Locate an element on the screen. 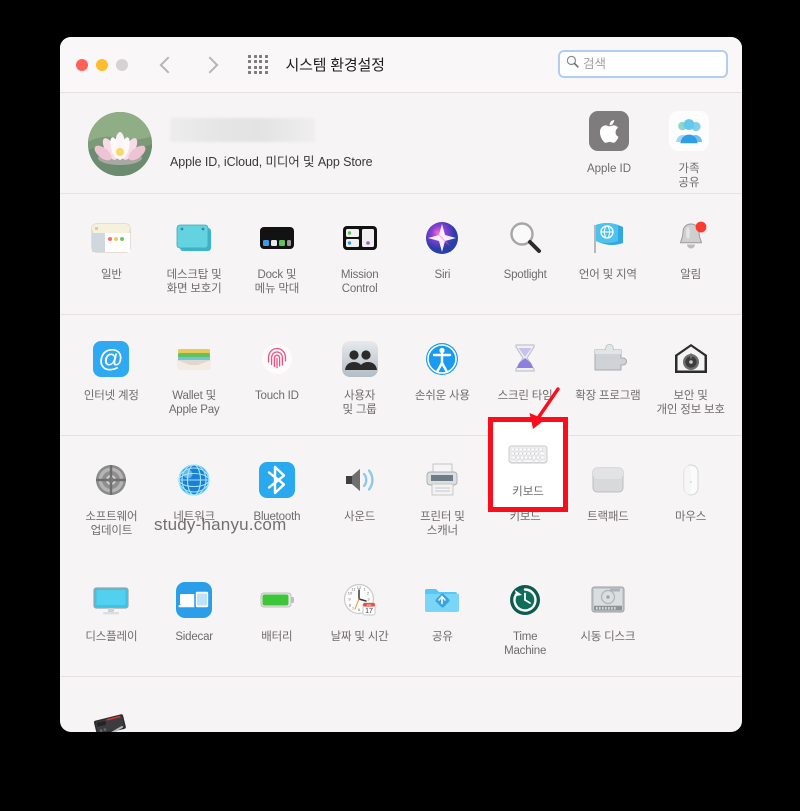 The height and width of the screenshot is (811, 800). pref-language-region: 언어 및 지역 is located at coordinates (608, 256).